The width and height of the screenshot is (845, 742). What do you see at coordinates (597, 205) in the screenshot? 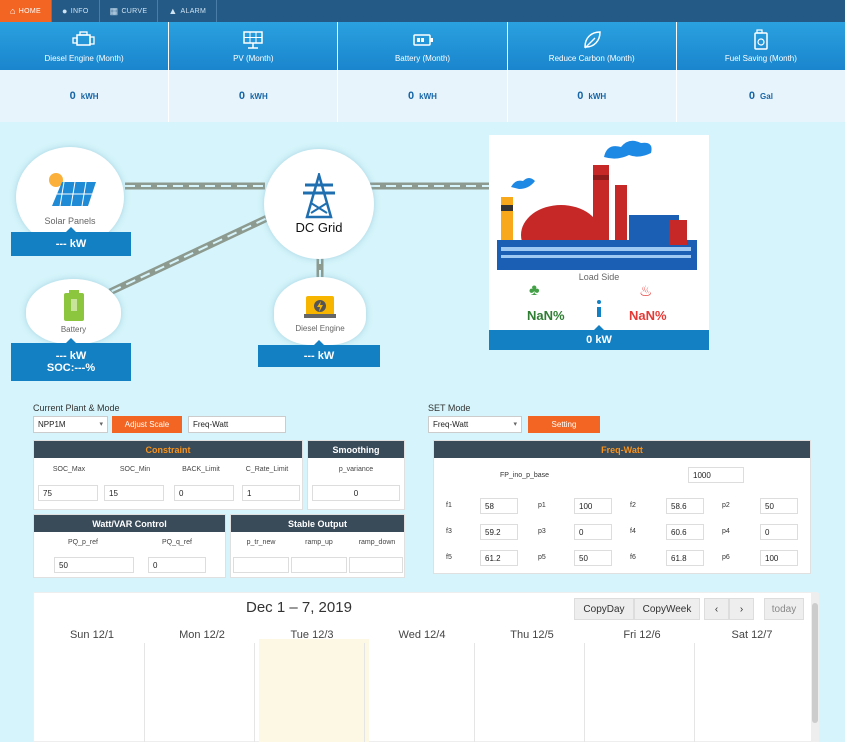
I see `factory-icon` at bounding box center [597, 205].